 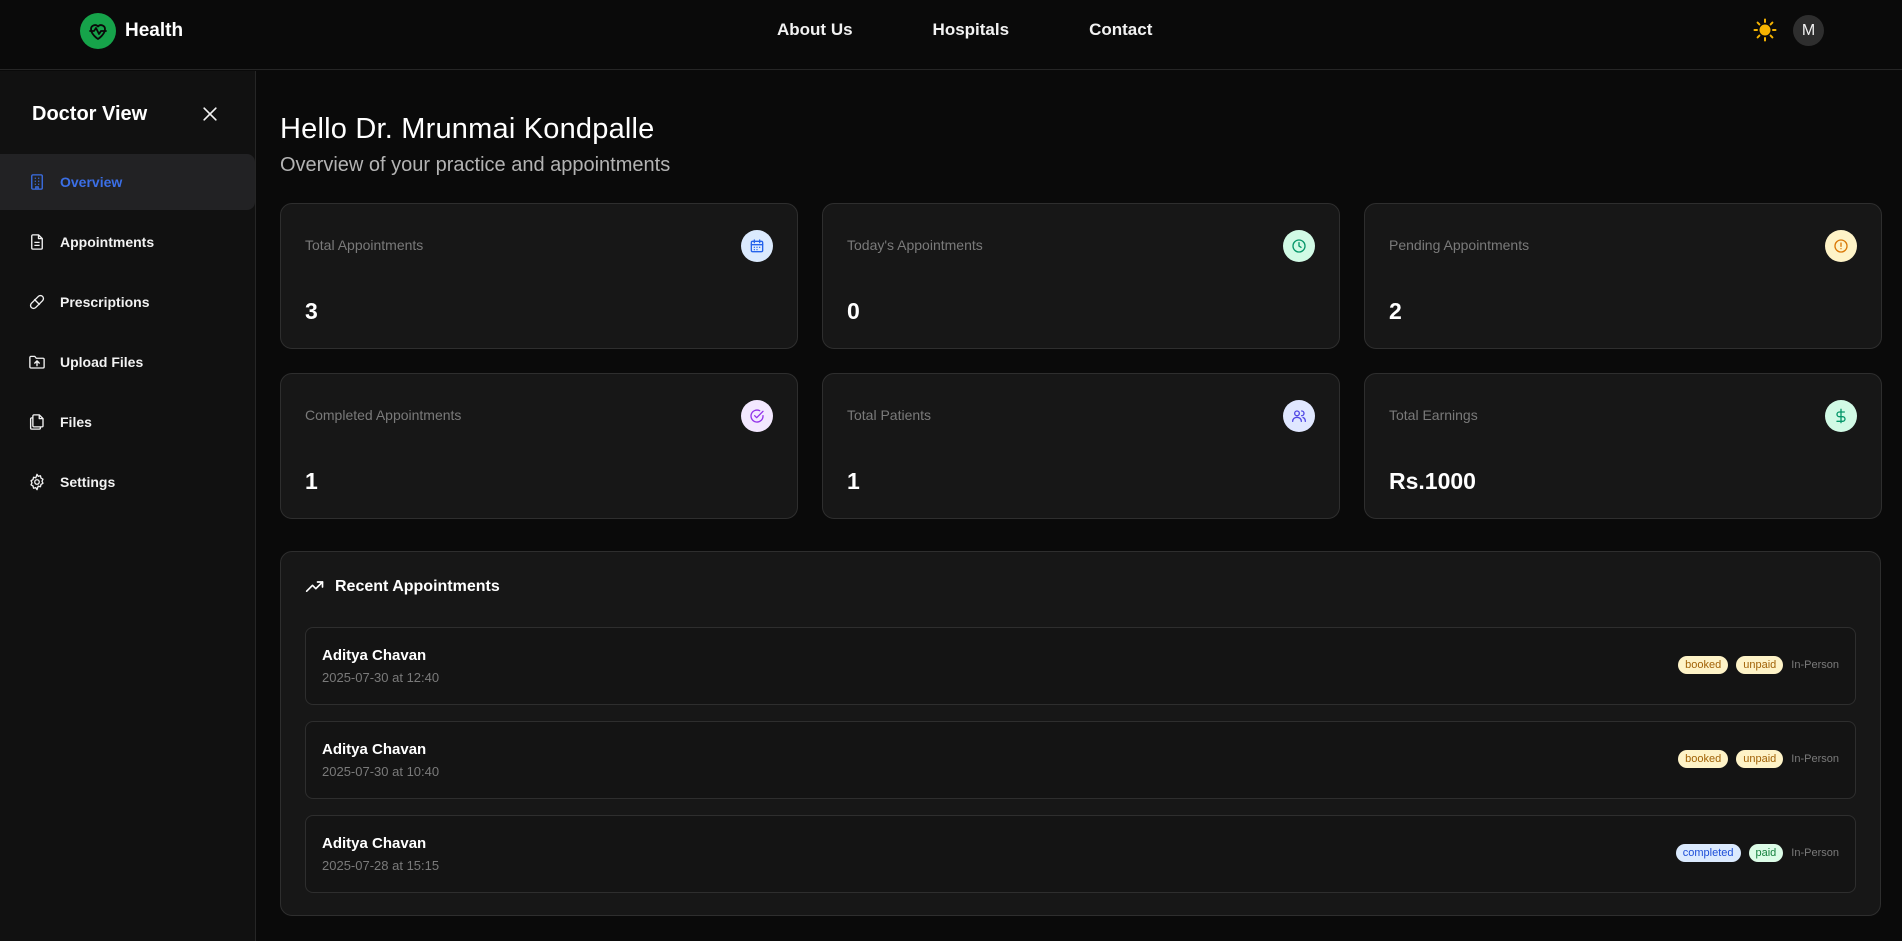 I want to click on stat-value: Rs.1000, so click(x=1432, y=481).